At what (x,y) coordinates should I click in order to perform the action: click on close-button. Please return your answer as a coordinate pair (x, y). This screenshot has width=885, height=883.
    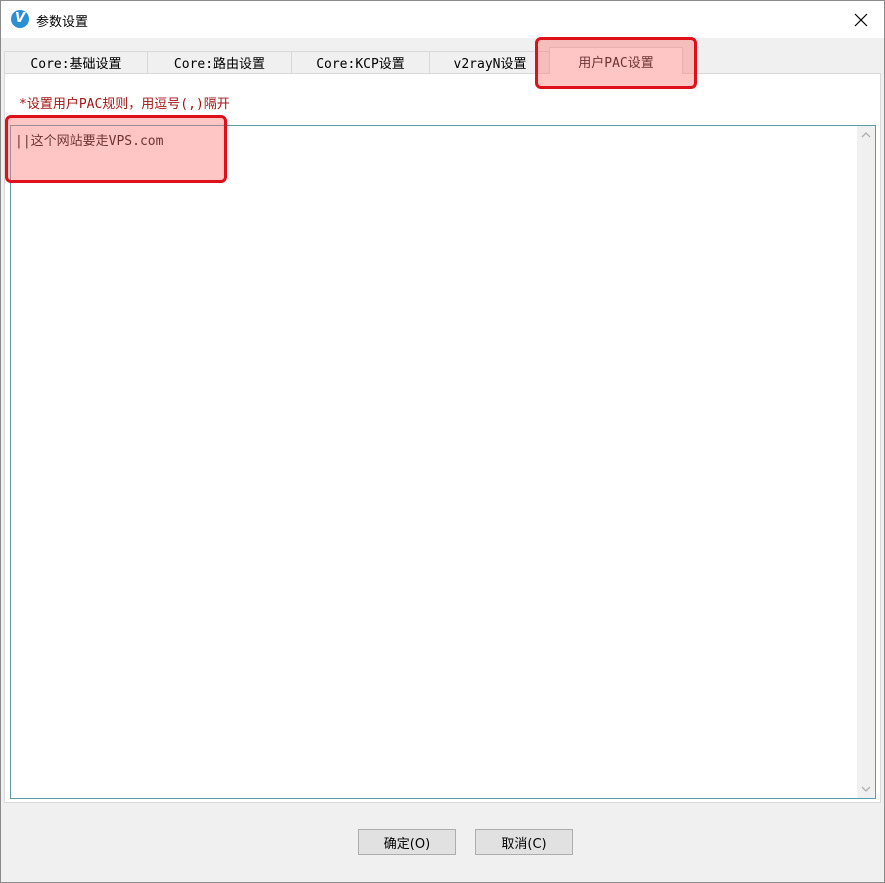
    Looking at the image, I should click on (861, 19).